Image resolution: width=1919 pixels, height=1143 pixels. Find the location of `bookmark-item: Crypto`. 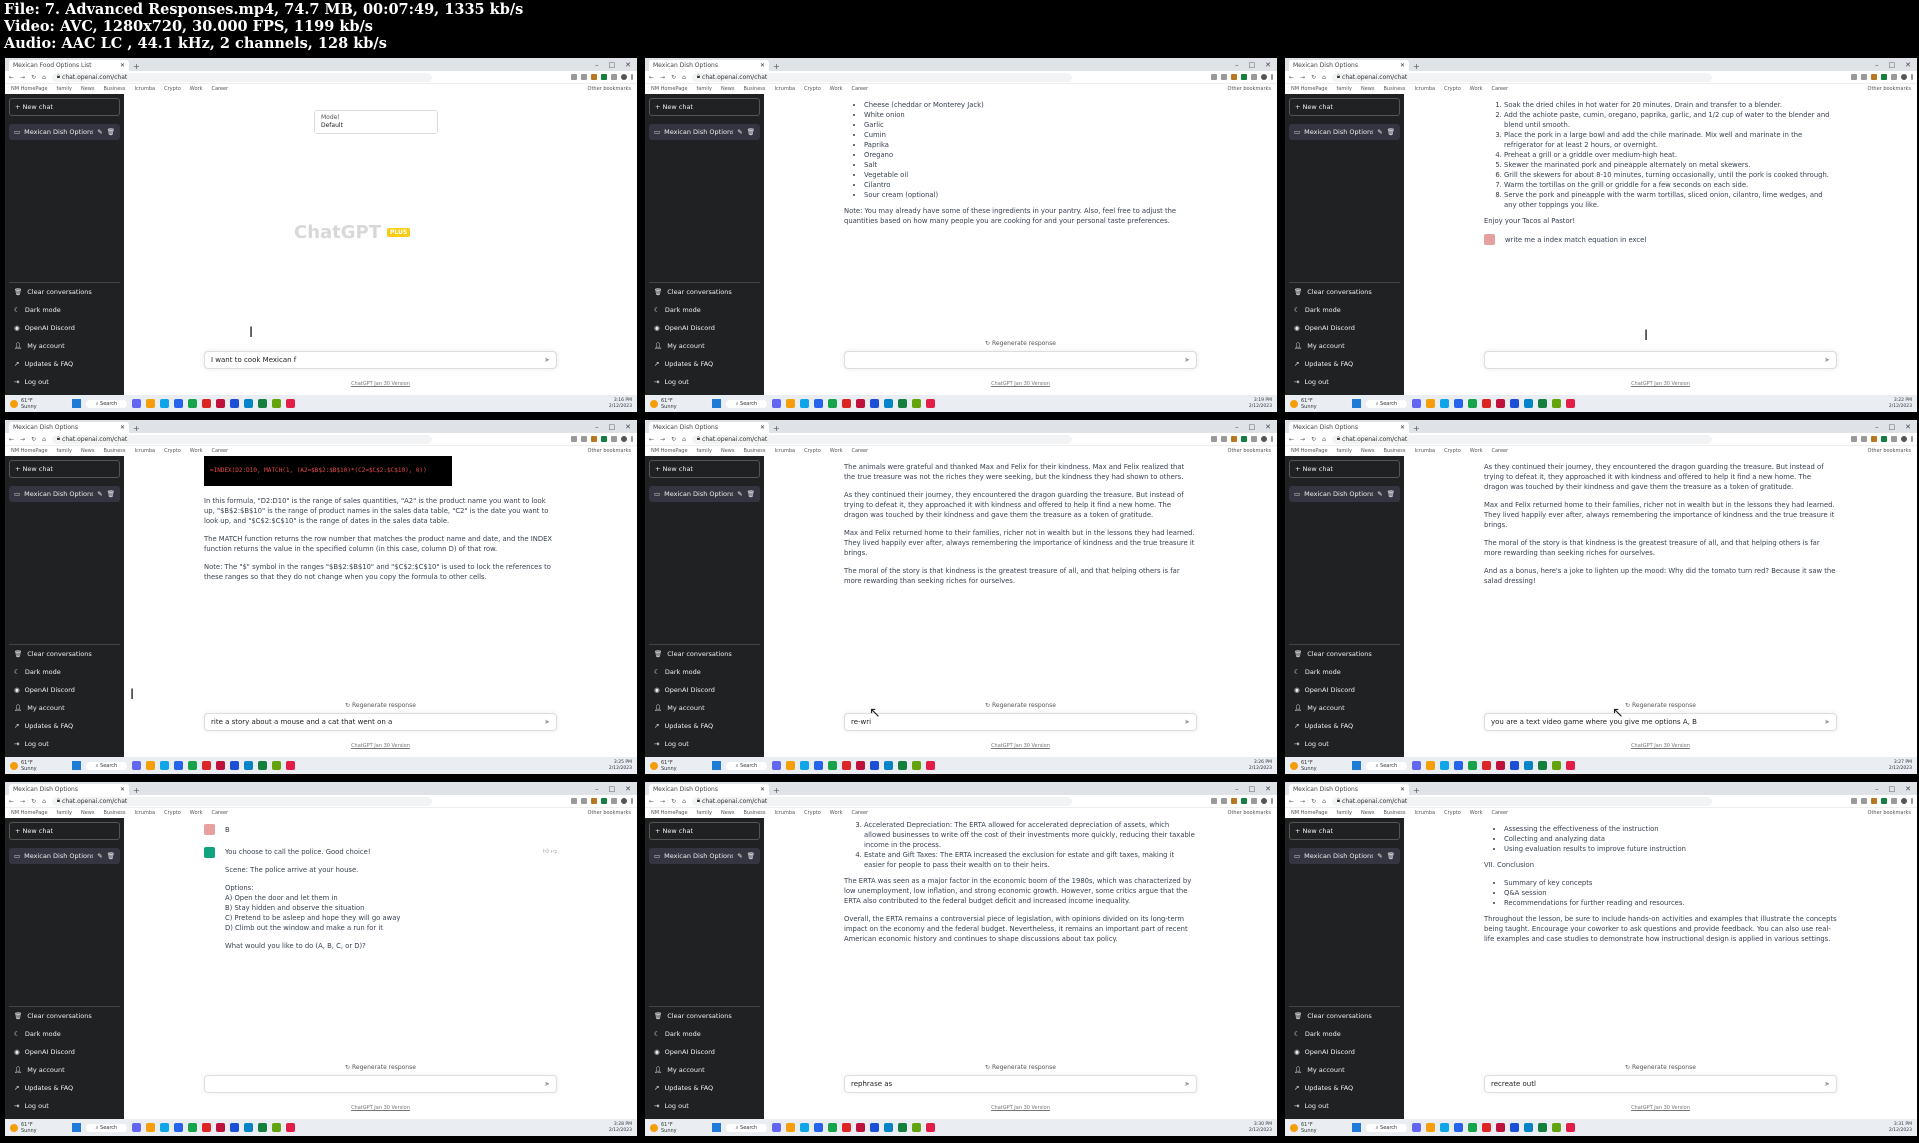

bookmark-item: Crypto is located at coordinates (812, 451).